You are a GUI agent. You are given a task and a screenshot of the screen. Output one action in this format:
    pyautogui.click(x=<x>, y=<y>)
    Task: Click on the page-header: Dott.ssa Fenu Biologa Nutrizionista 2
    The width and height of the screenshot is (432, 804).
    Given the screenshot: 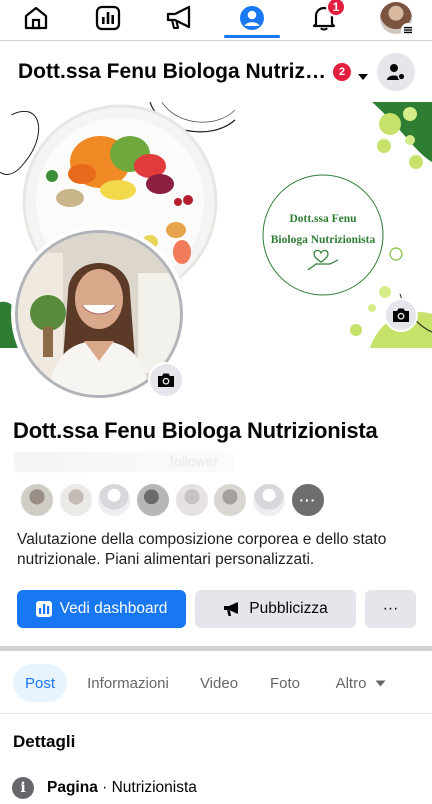 What is the action you would take?
    pyautogui.click(x=216, y=73)
    